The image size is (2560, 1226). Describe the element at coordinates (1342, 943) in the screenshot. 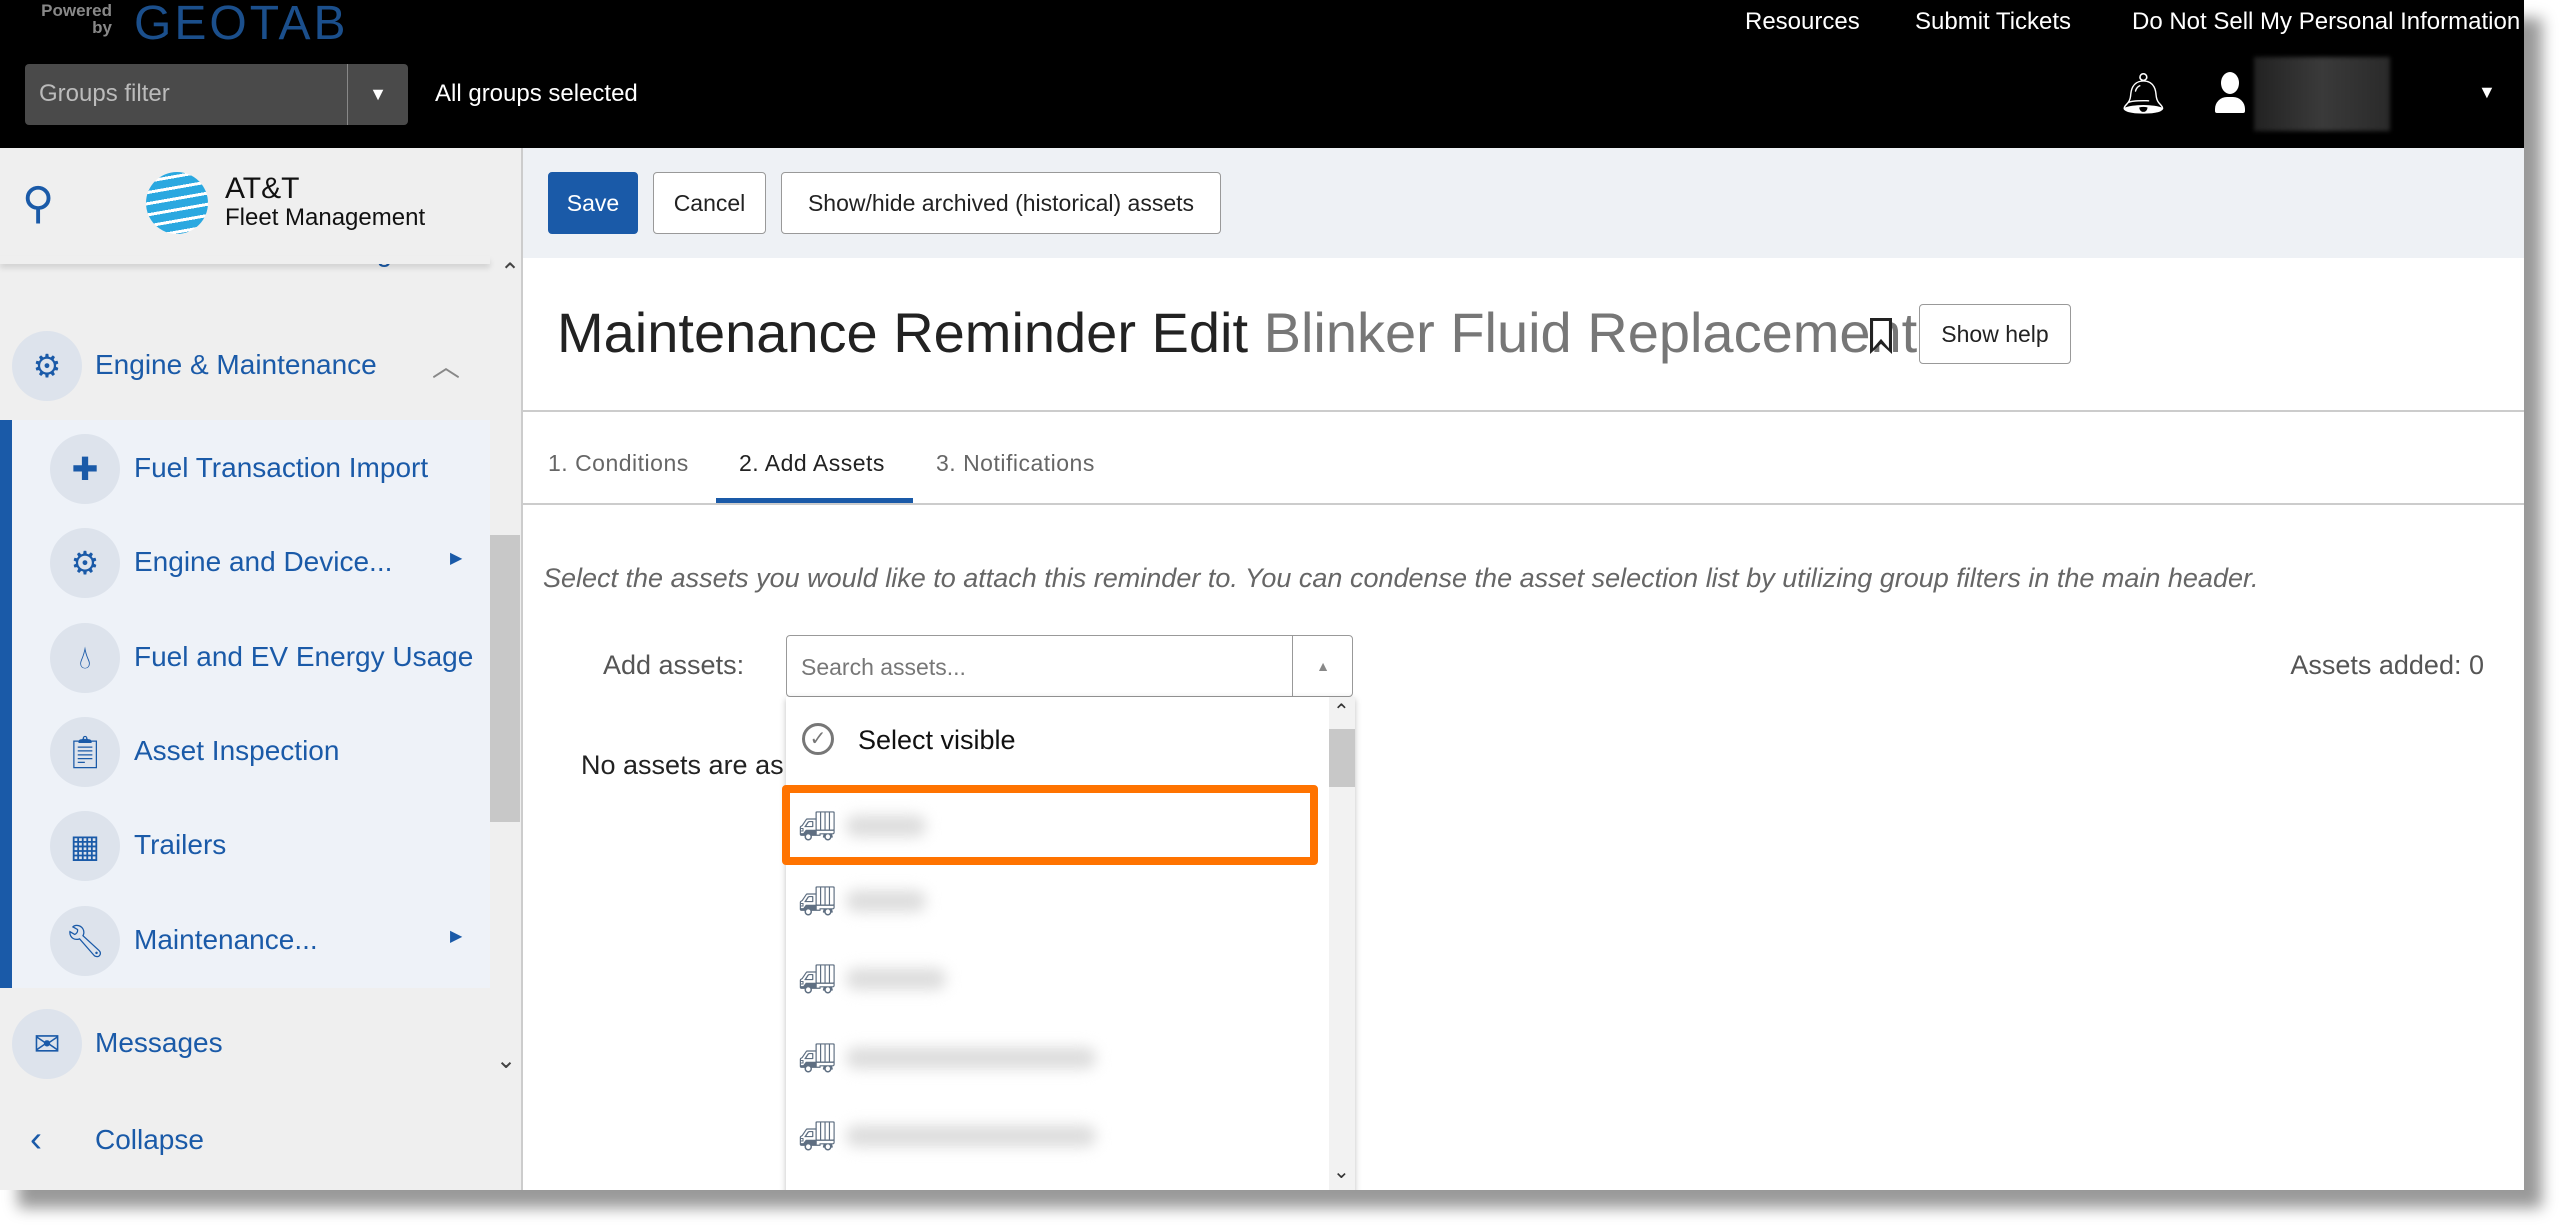

I see `dropdown-scrollbar: ⌃ ⌄` at that location.